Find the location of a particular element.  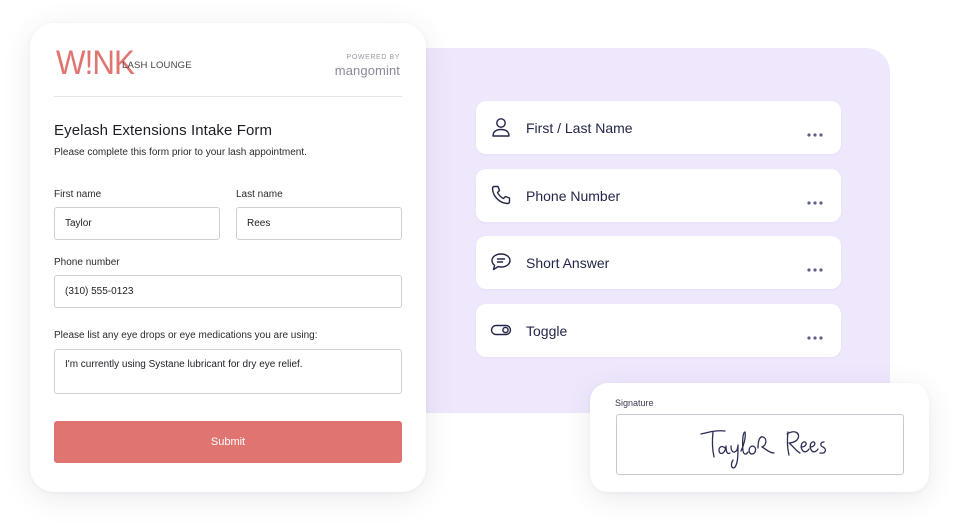

field-type-label: First / Last Name is located at coordinates (579, 127).